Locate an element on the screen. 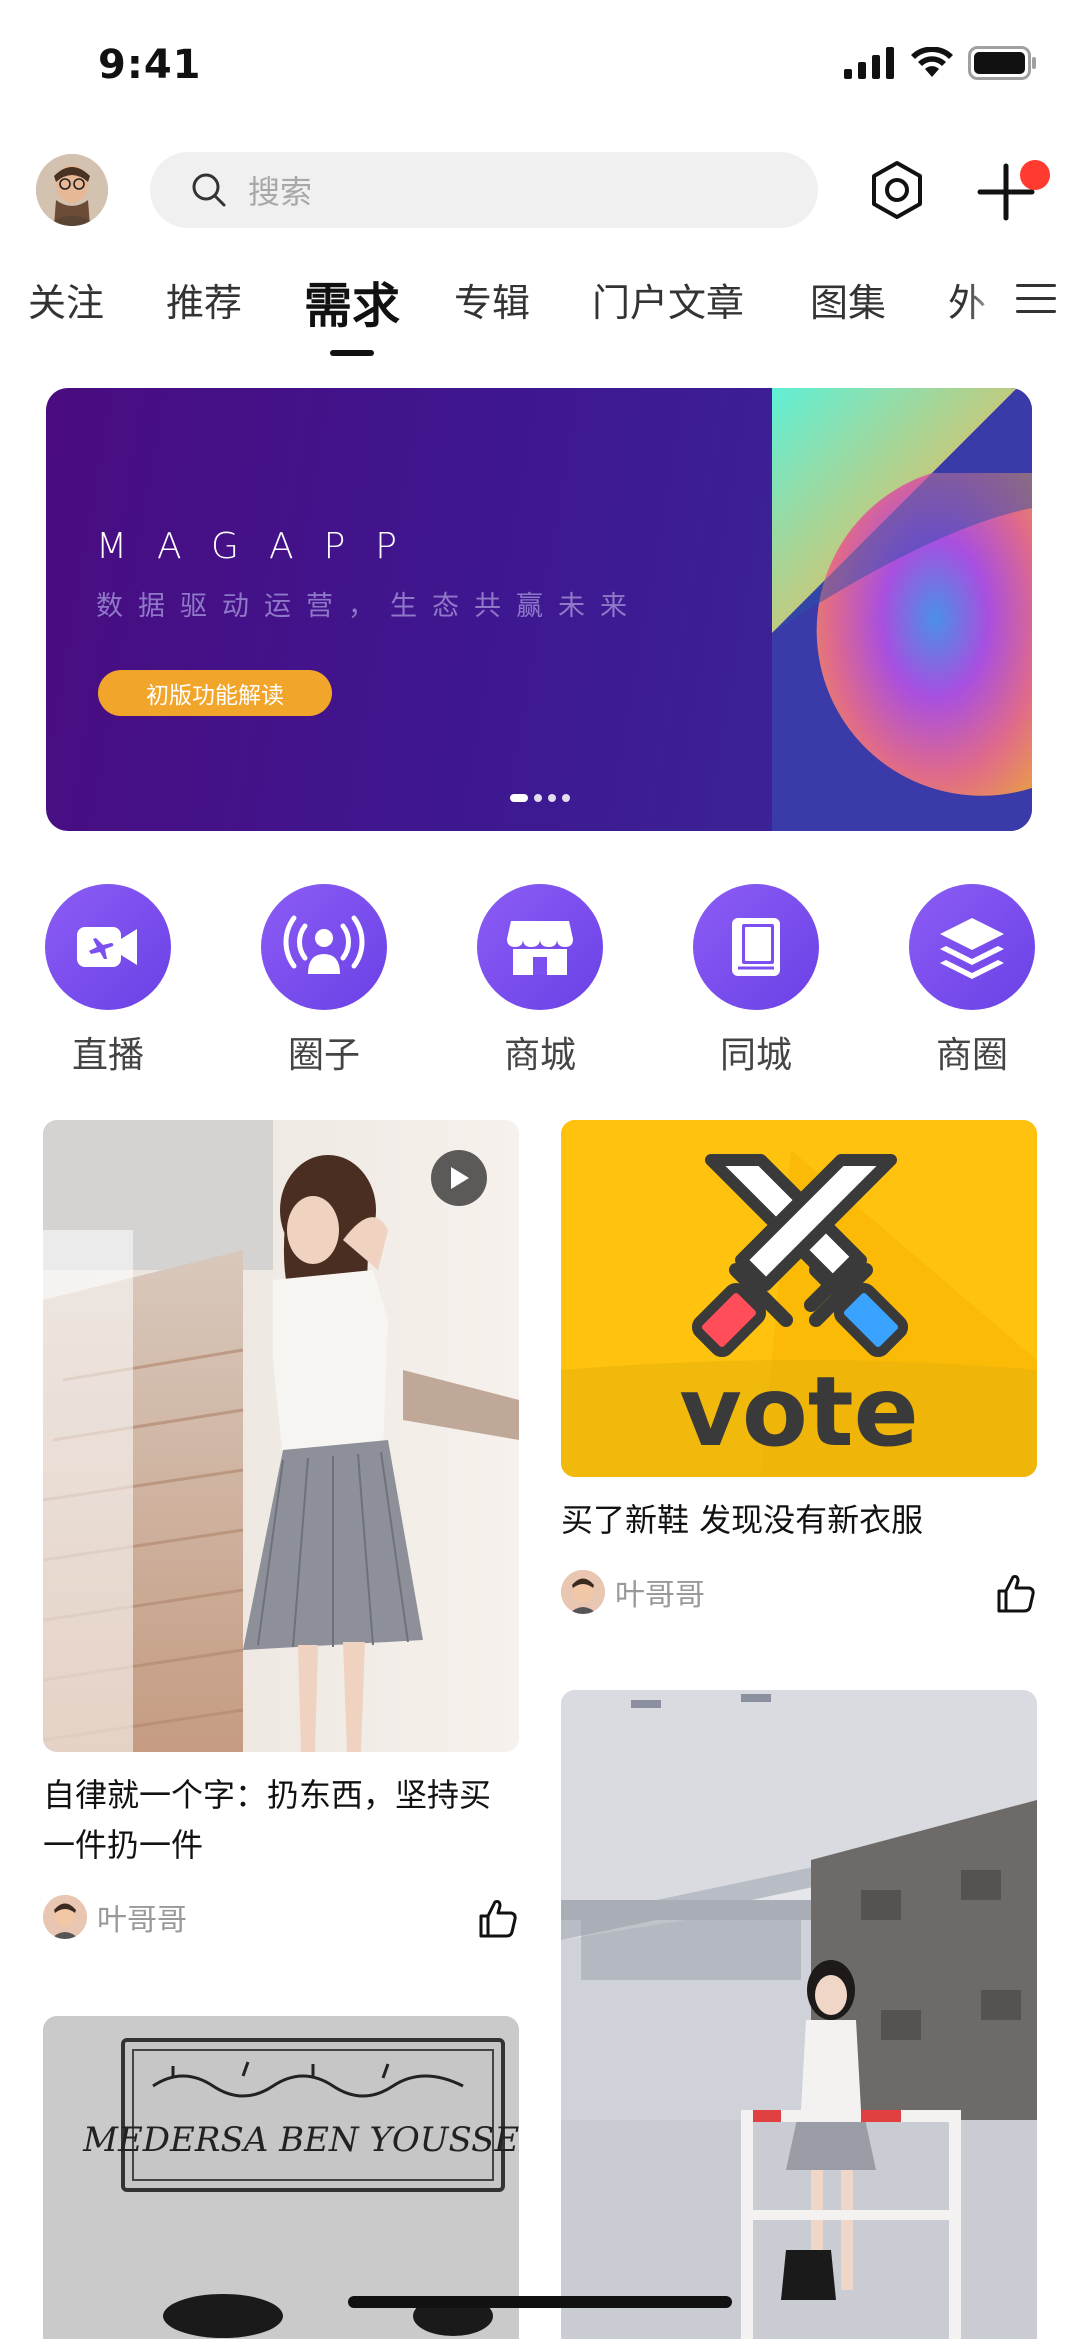 Image resolution: width=1080 pixels, height=2339 pixels. play-button is located at coordinates (459, 1178).